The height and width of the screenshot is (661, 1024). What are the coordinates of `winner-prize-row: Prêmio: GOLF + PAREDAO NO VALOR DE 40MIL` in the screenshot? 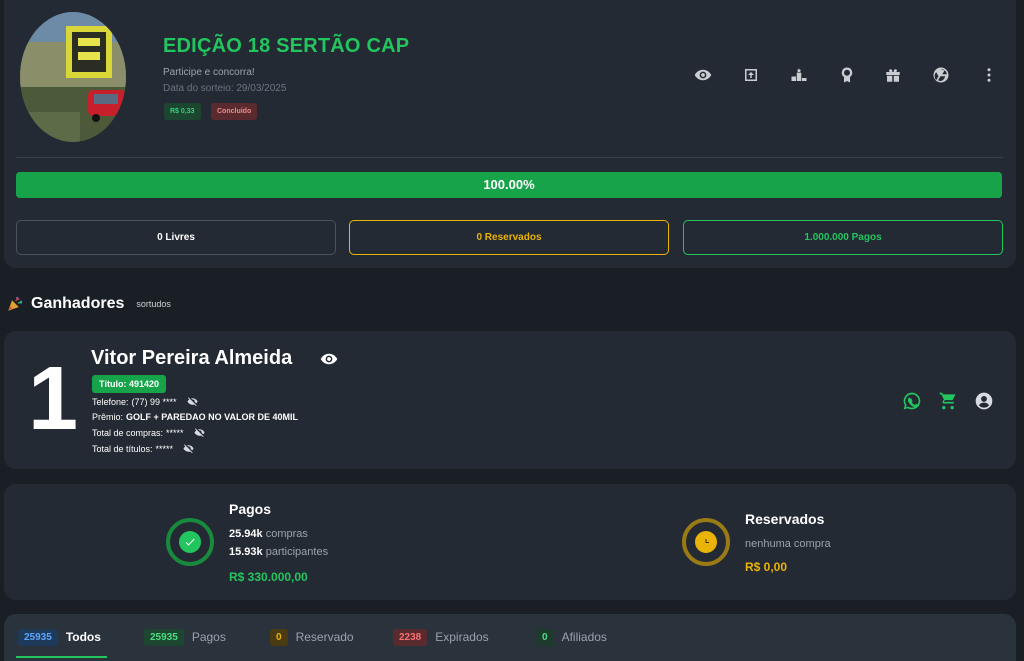 It's located at (195, 417).